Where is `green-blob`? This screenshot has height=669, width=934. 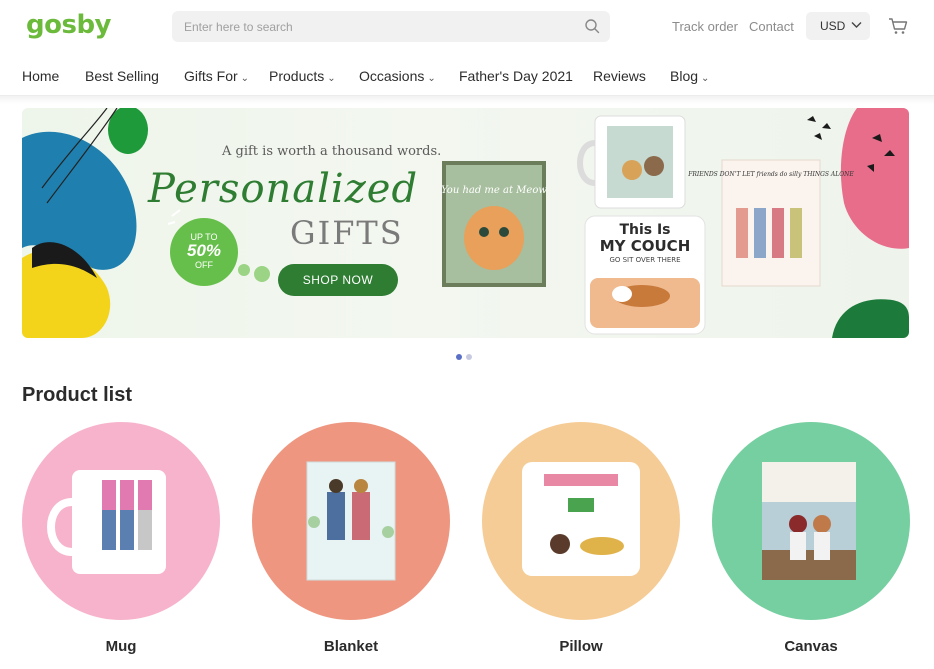
green-blob is located at coordinates (128, 131).